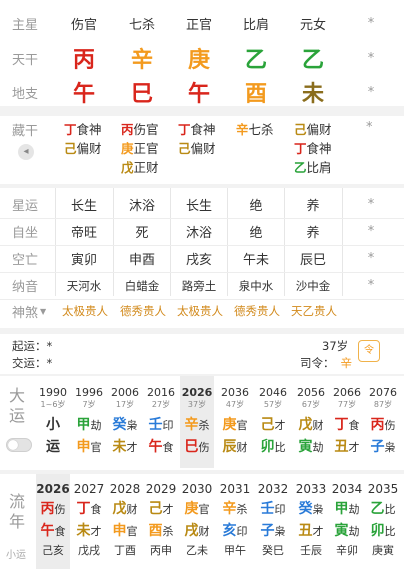 The height and width of the screenshot is (569, 404). Describe the element at coordinates (347, 509) in the screenshot. I see `liunian-gan: 甲劫` at that location.